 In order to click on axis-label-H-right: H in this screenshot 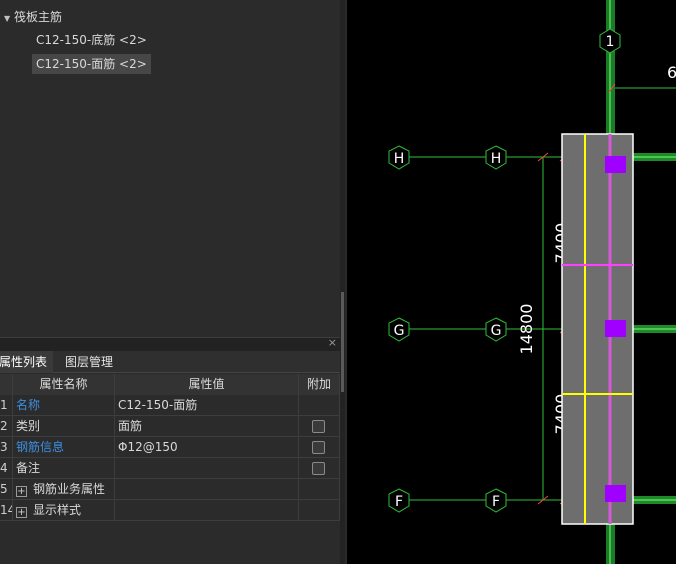, I will do `click(496, 159)`.